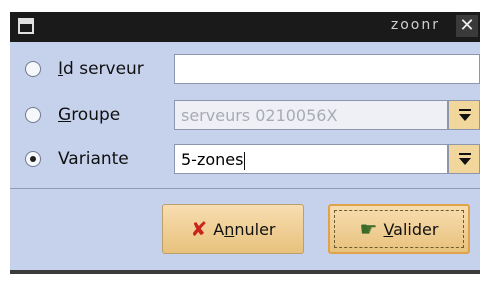 Image resolution: width=480 pixels, height=282 pixels. I want to click on row-id-serveur: Id serveur, so click(245, 69).